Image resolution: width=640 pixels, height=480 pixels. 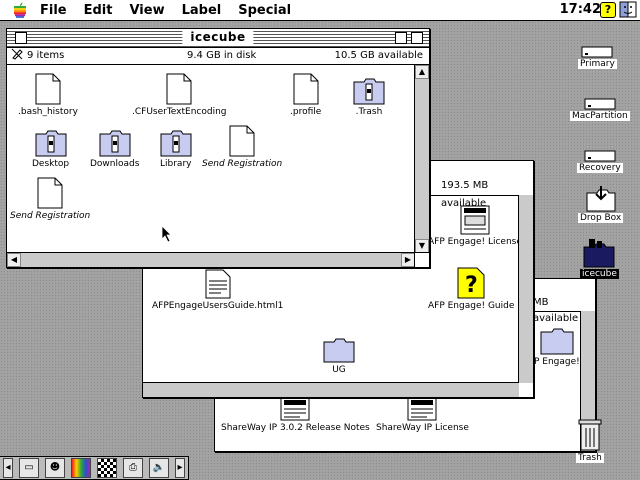 What do you see at coordinates (320, 10) in the screenshot?
I see `menu-bar: File Edit View Label Special 17:42 ?` at bounding box center [320, 10].